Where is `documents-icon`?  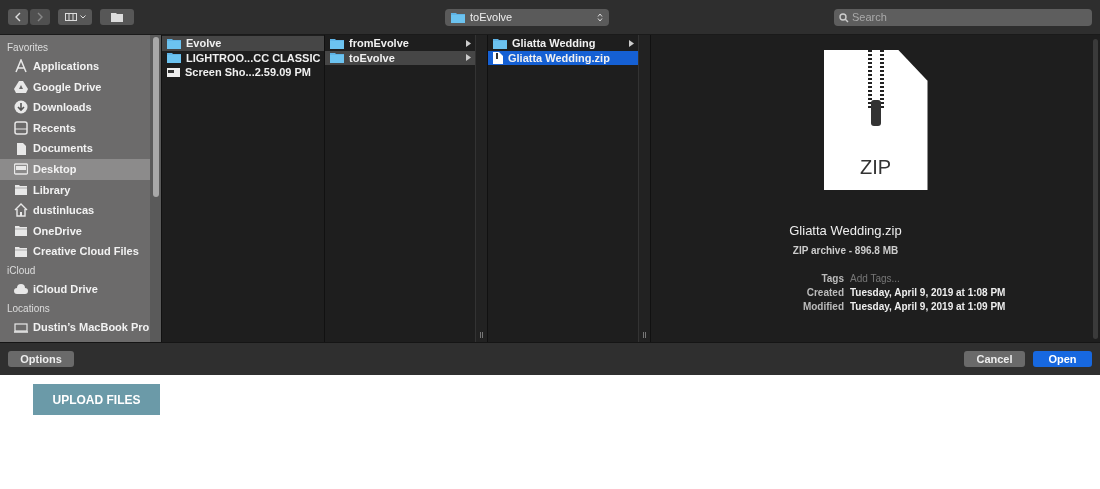 documents-icon is located at coordinates (21, 148).